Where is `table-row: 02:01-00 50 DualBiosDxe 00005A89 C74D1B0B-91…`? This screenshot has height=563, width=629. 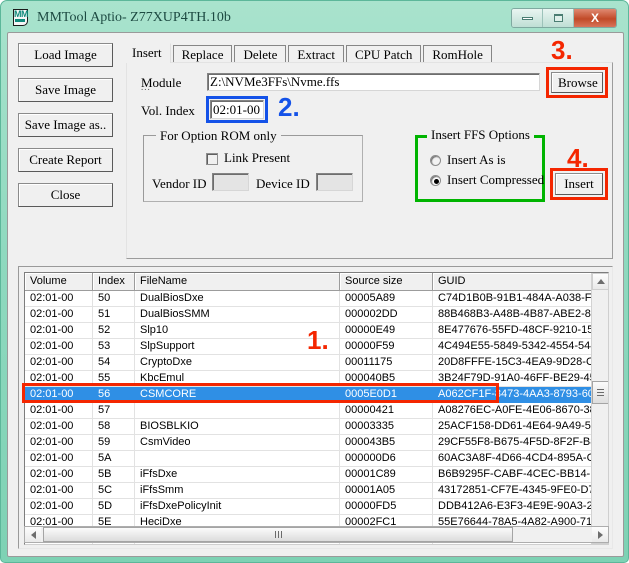 table-row: 02:01-00 50 DualBiosDxe 00005A89 C74D1B0B-91… is located at coordinates (316, 299).